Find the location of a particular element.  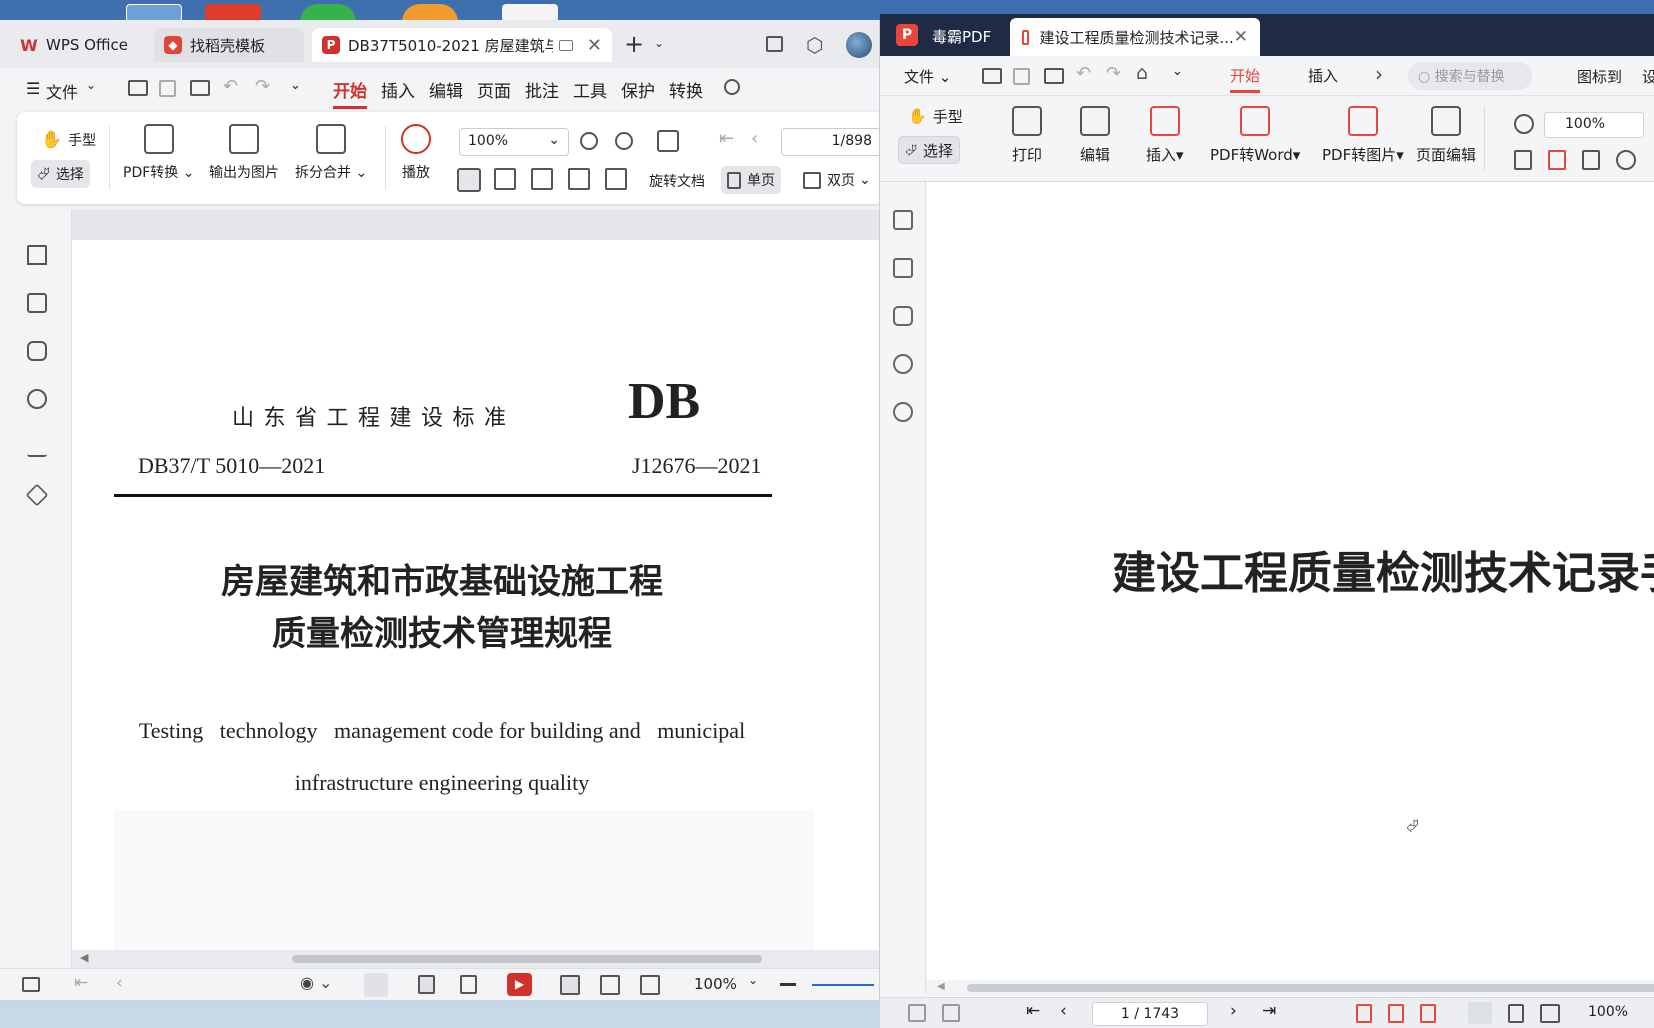

menu-file: 文件 is located at coordinates (62, 91).